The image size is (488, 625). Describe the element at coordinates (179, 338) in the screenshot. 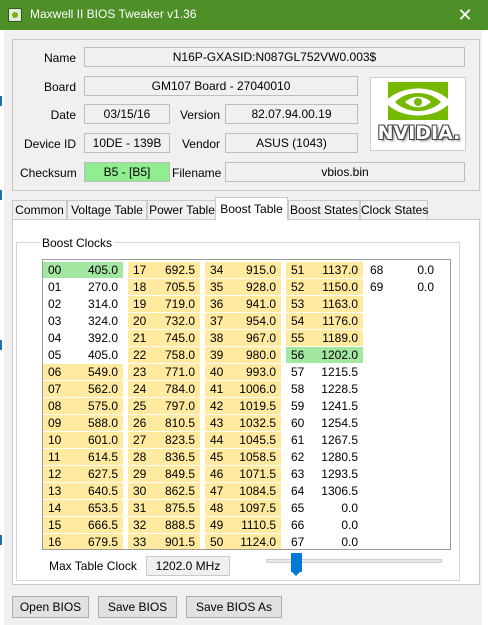

I see `boost-clock-value-cell: 745.0` at that location.